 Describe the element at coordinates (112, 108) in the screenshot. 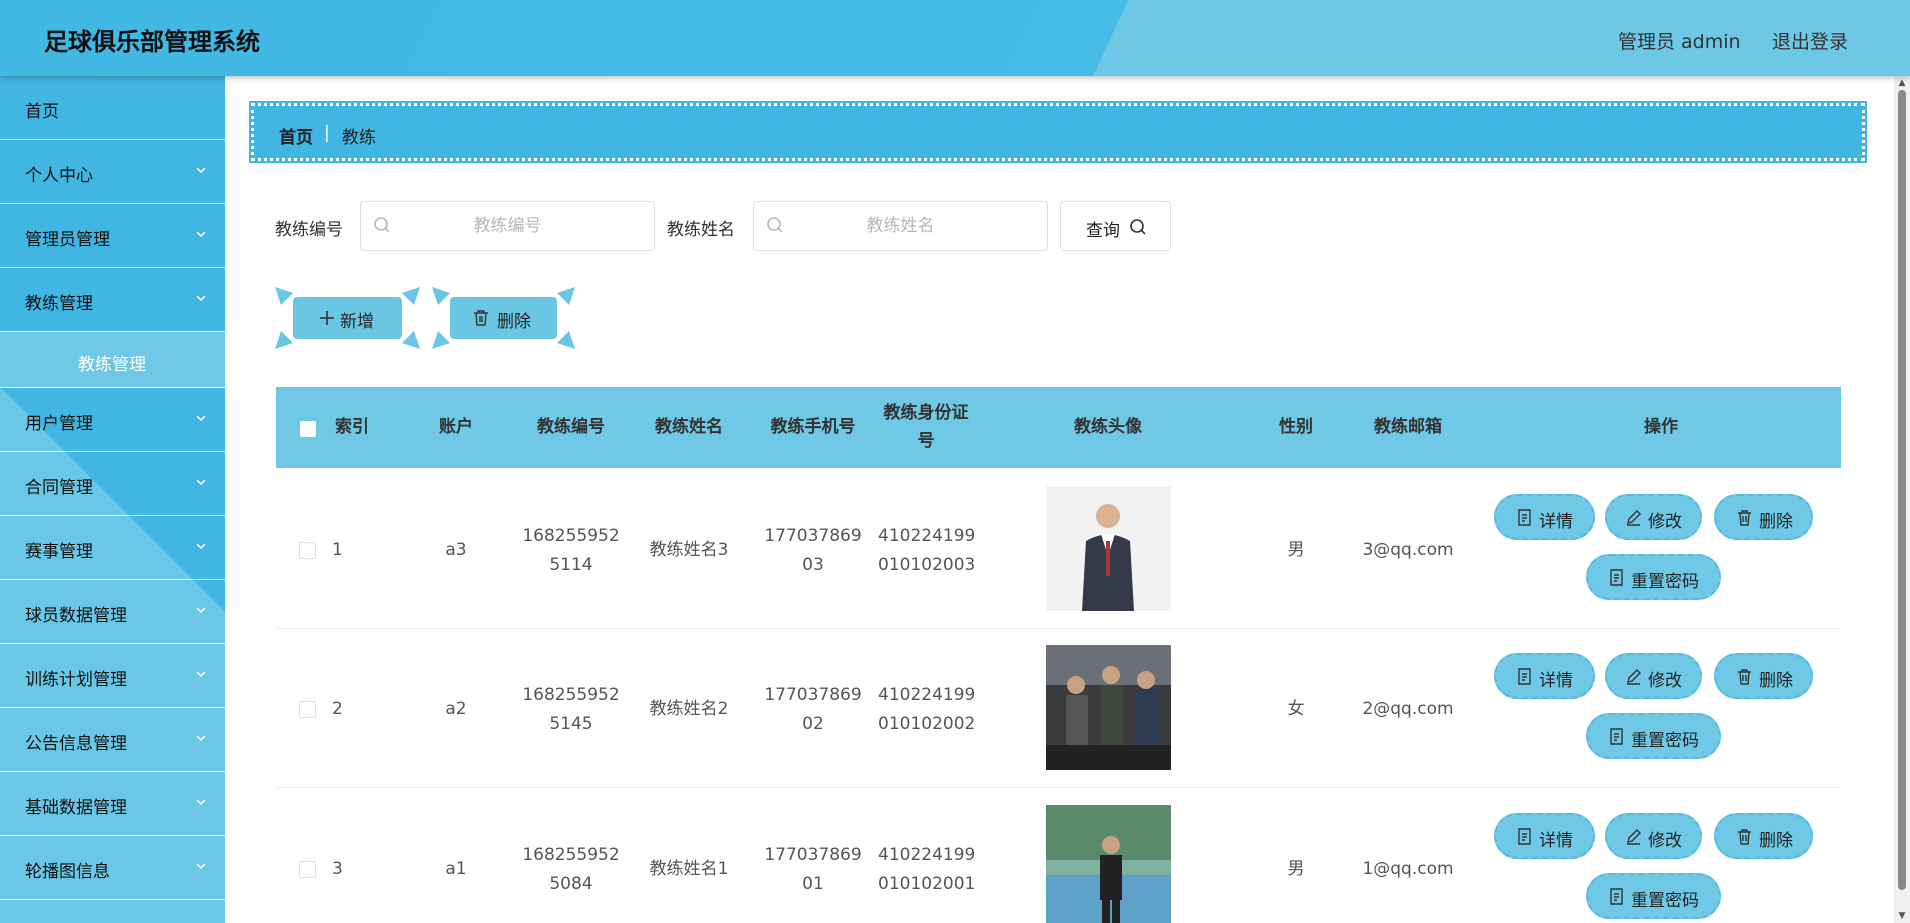

I see `sidebar-item: 首页` at that location.